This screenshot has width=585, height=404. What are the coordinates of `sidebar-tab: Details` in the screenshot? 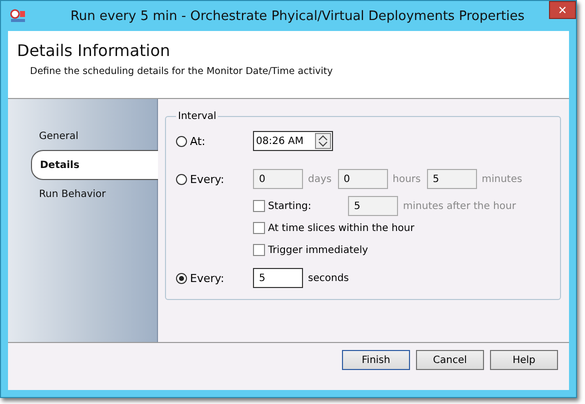 It's located at (94, 165).